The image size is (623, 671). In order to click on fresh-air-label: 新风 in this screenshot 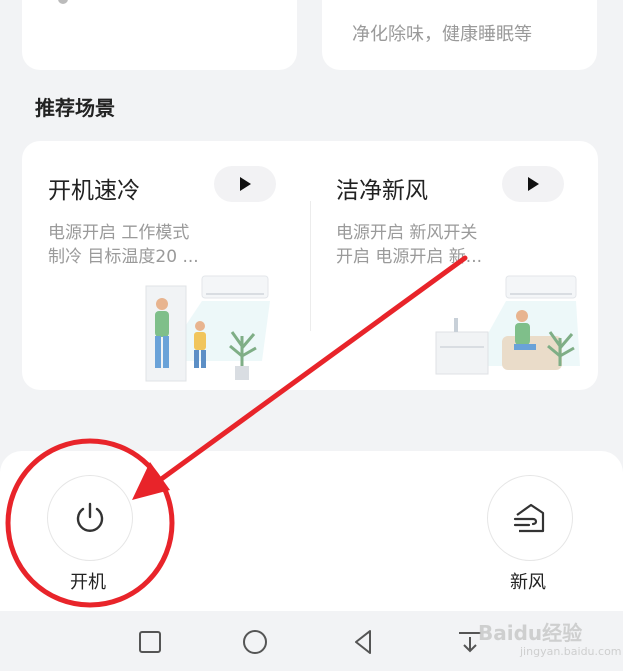, I will do `click(528, 582)`.